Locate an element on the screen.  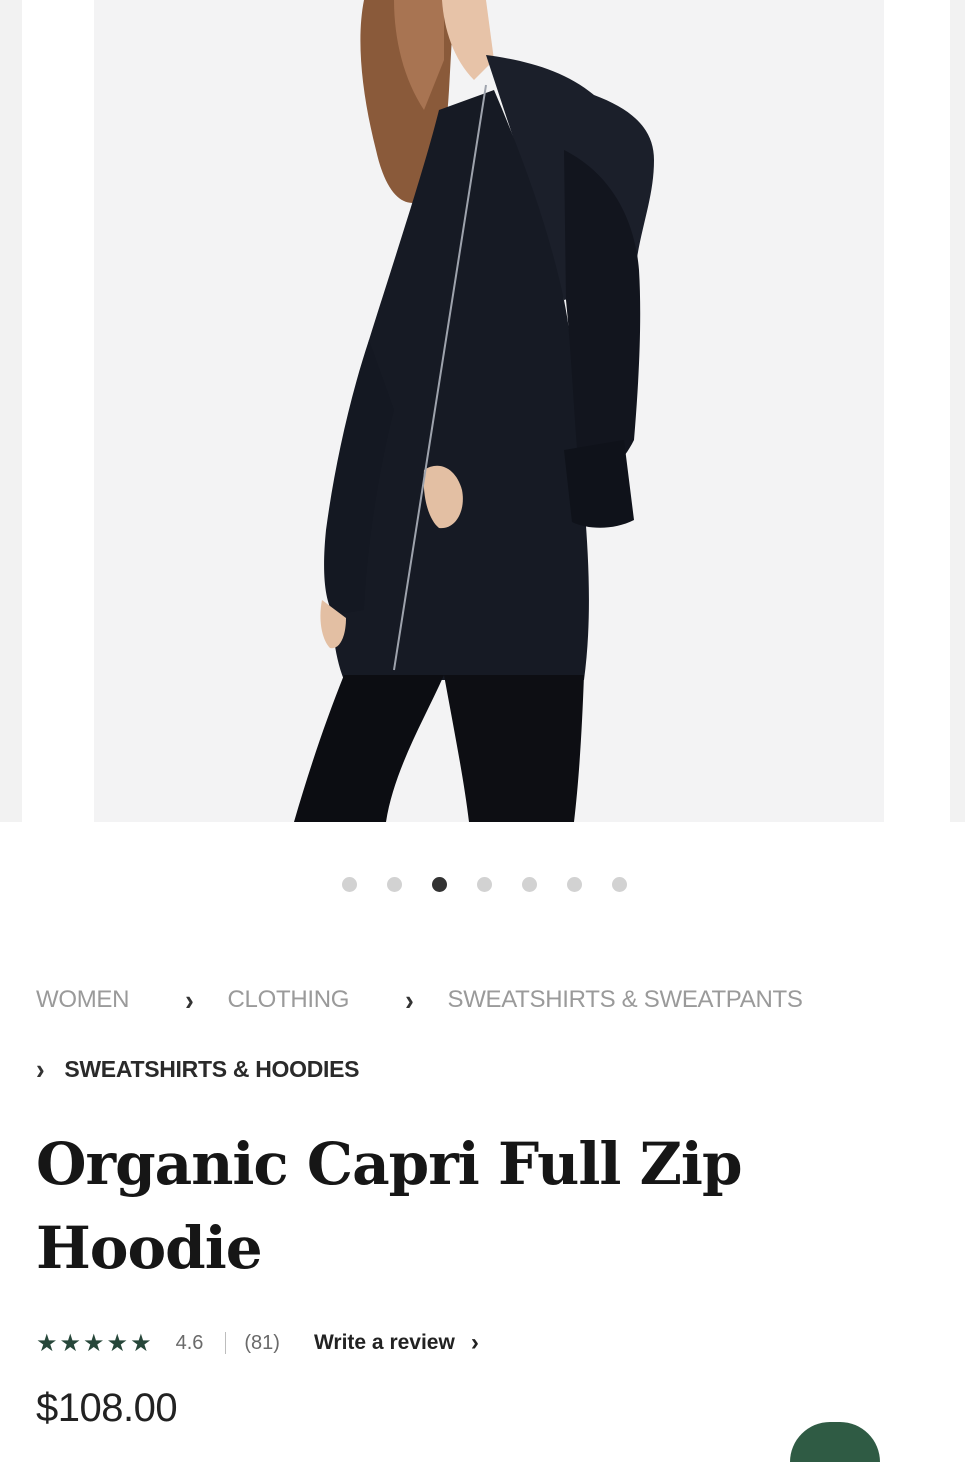
breadcrumb-women: WOMEN is located at coordinates (82, 1000).